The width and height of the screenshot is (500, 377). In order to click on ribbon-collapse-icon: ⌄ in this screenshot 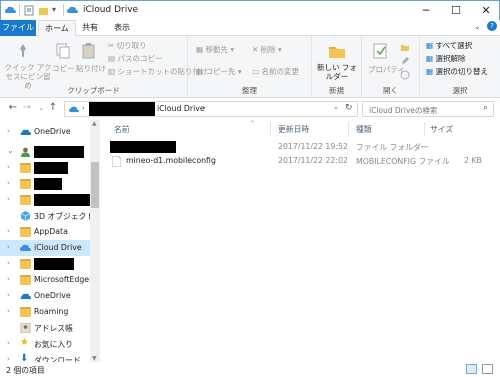, I will do `click(477, 26)`.